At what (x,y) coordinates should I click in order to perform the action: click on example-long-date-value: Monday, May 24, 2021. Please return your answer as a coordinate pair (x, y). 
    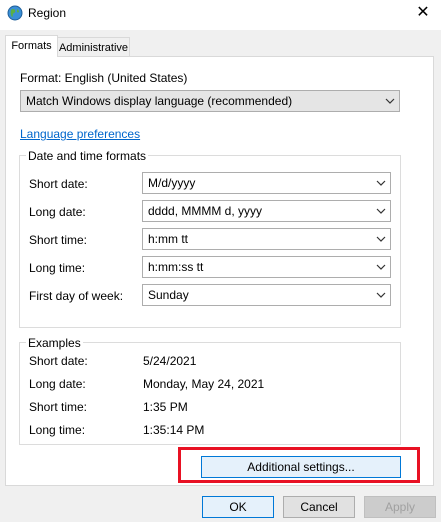
    Looking at the image, I should click on (204, 384).